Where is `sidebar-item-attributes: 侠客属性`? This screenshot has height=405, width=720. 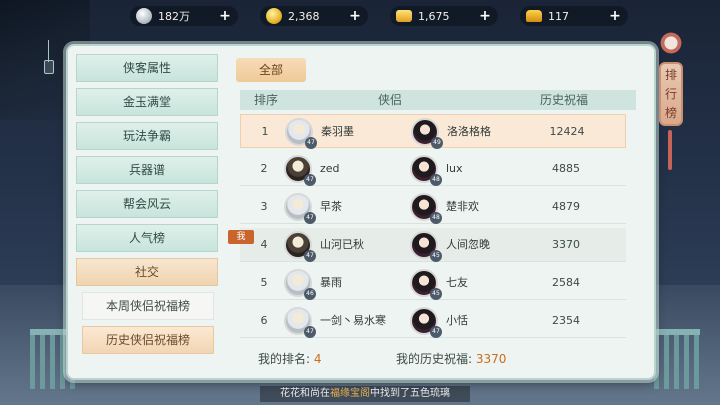 sidebar-item-attributes: 侠客属性 is located at coordinates (147, 68).